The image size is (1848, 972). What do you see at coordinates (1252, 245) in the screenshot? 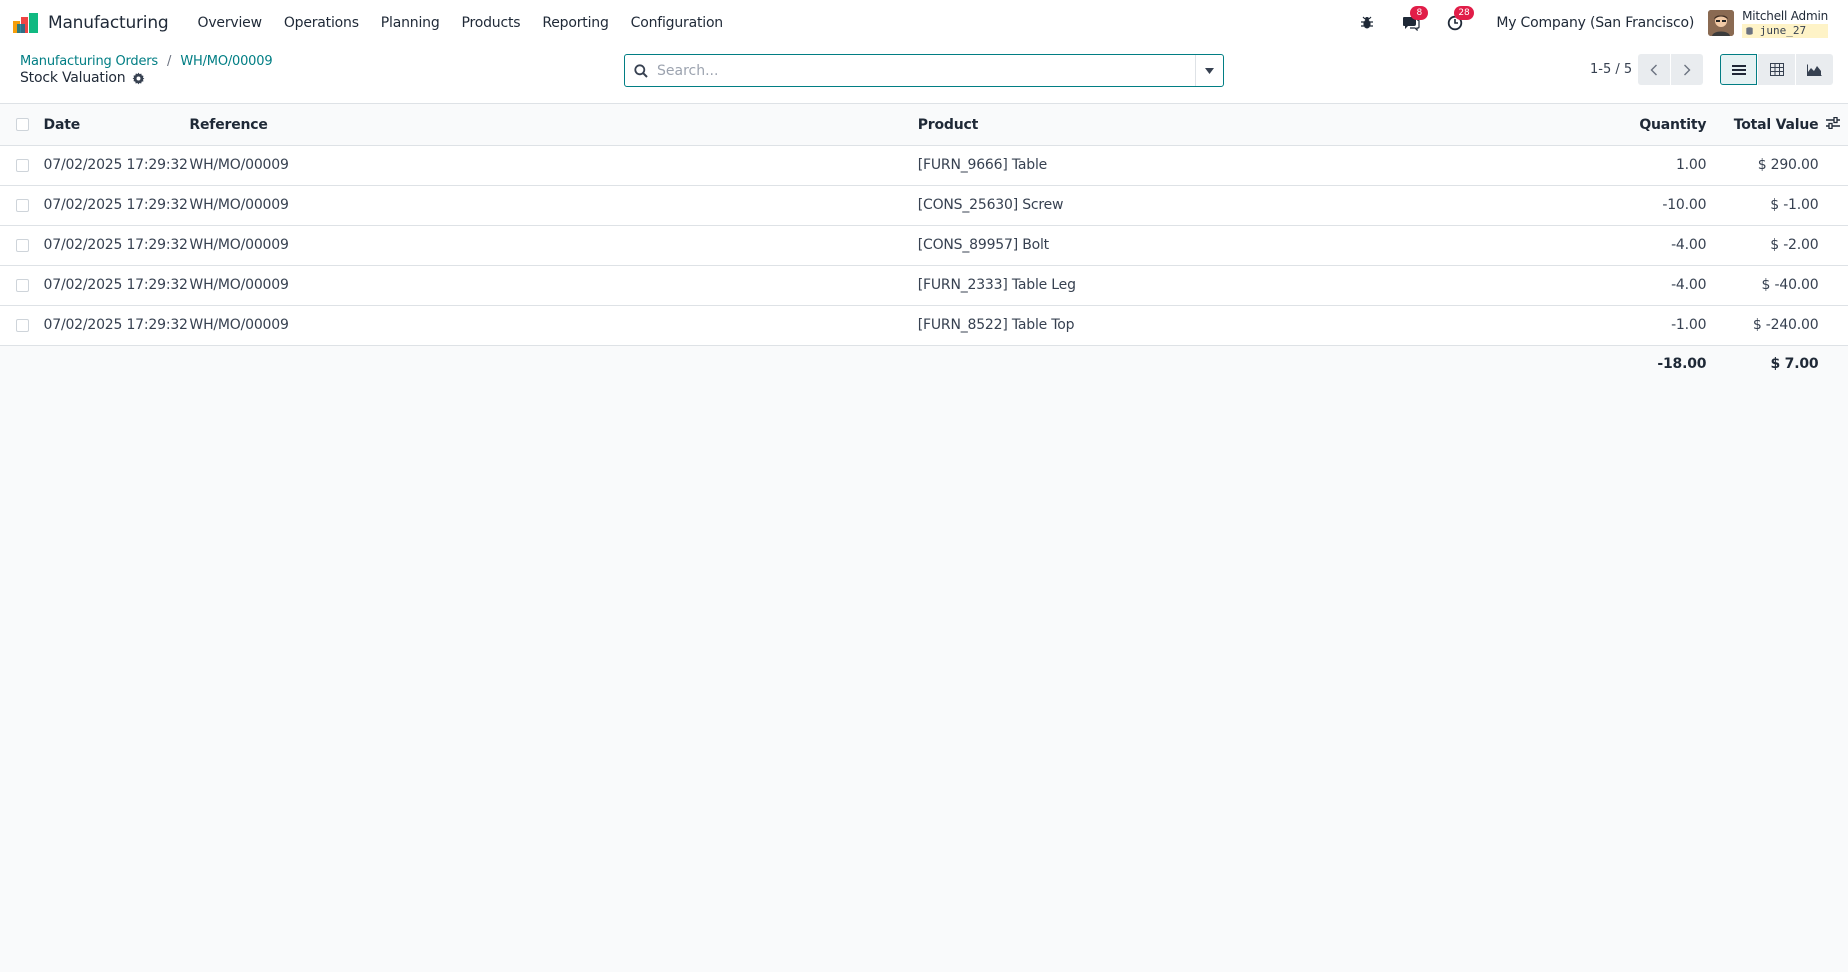
I see `cell-product: [CONS_89957] Bolt` at bounding box center [1252, 245].